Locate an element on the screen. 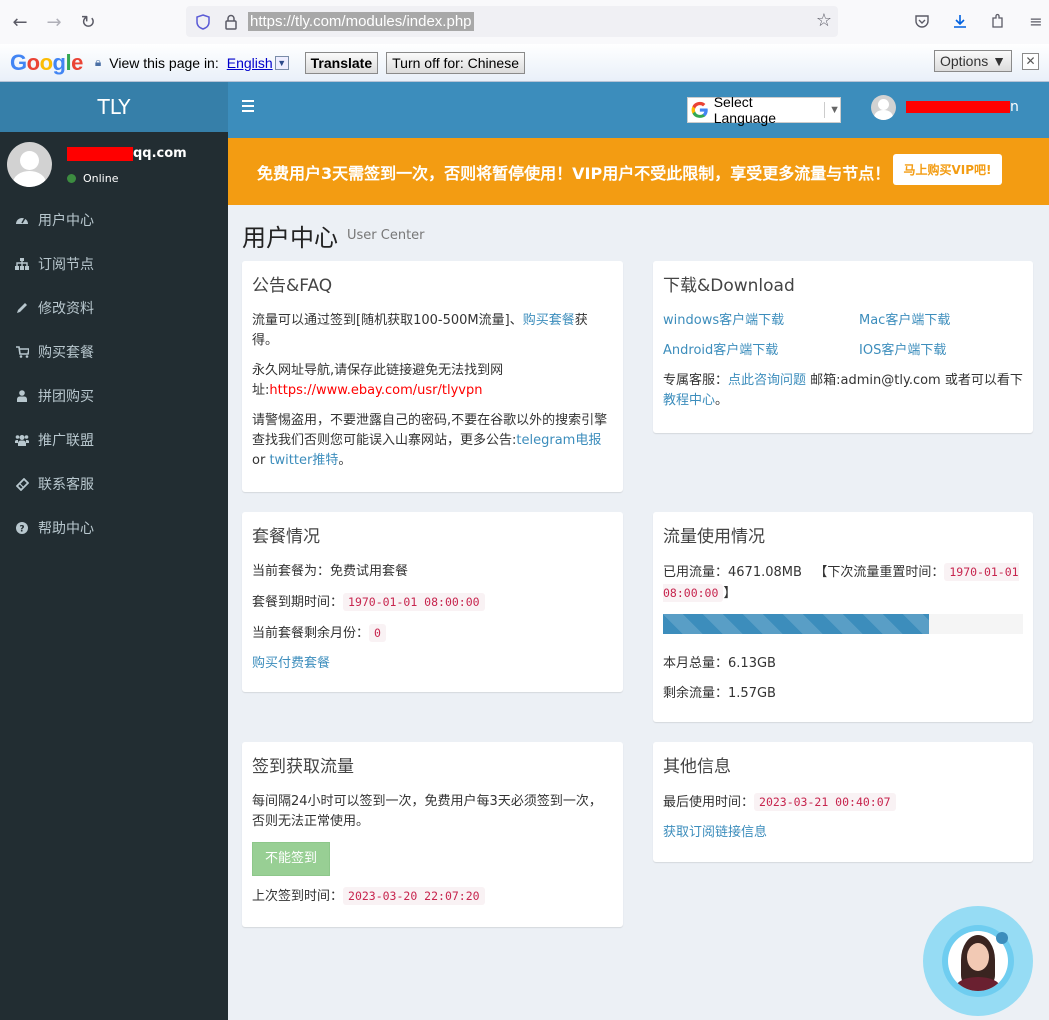 This screenshot has height=1020, width=1049. tutorial-link: 教程中心 is located at coordinates (689, 400).